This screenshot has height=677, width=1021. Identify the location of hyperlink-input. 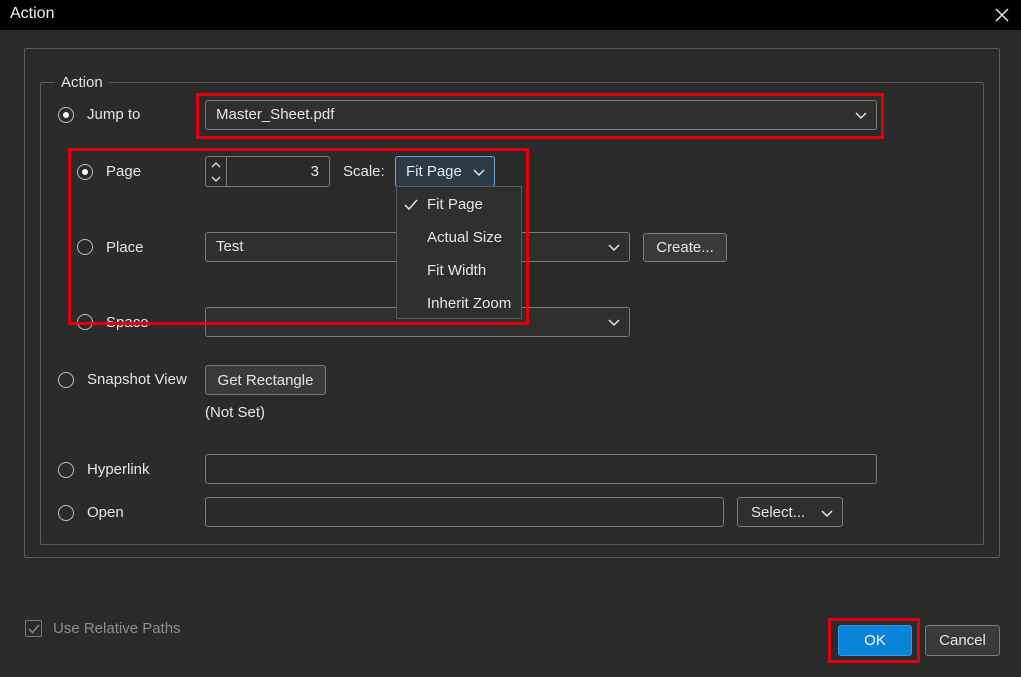
(541, 469).